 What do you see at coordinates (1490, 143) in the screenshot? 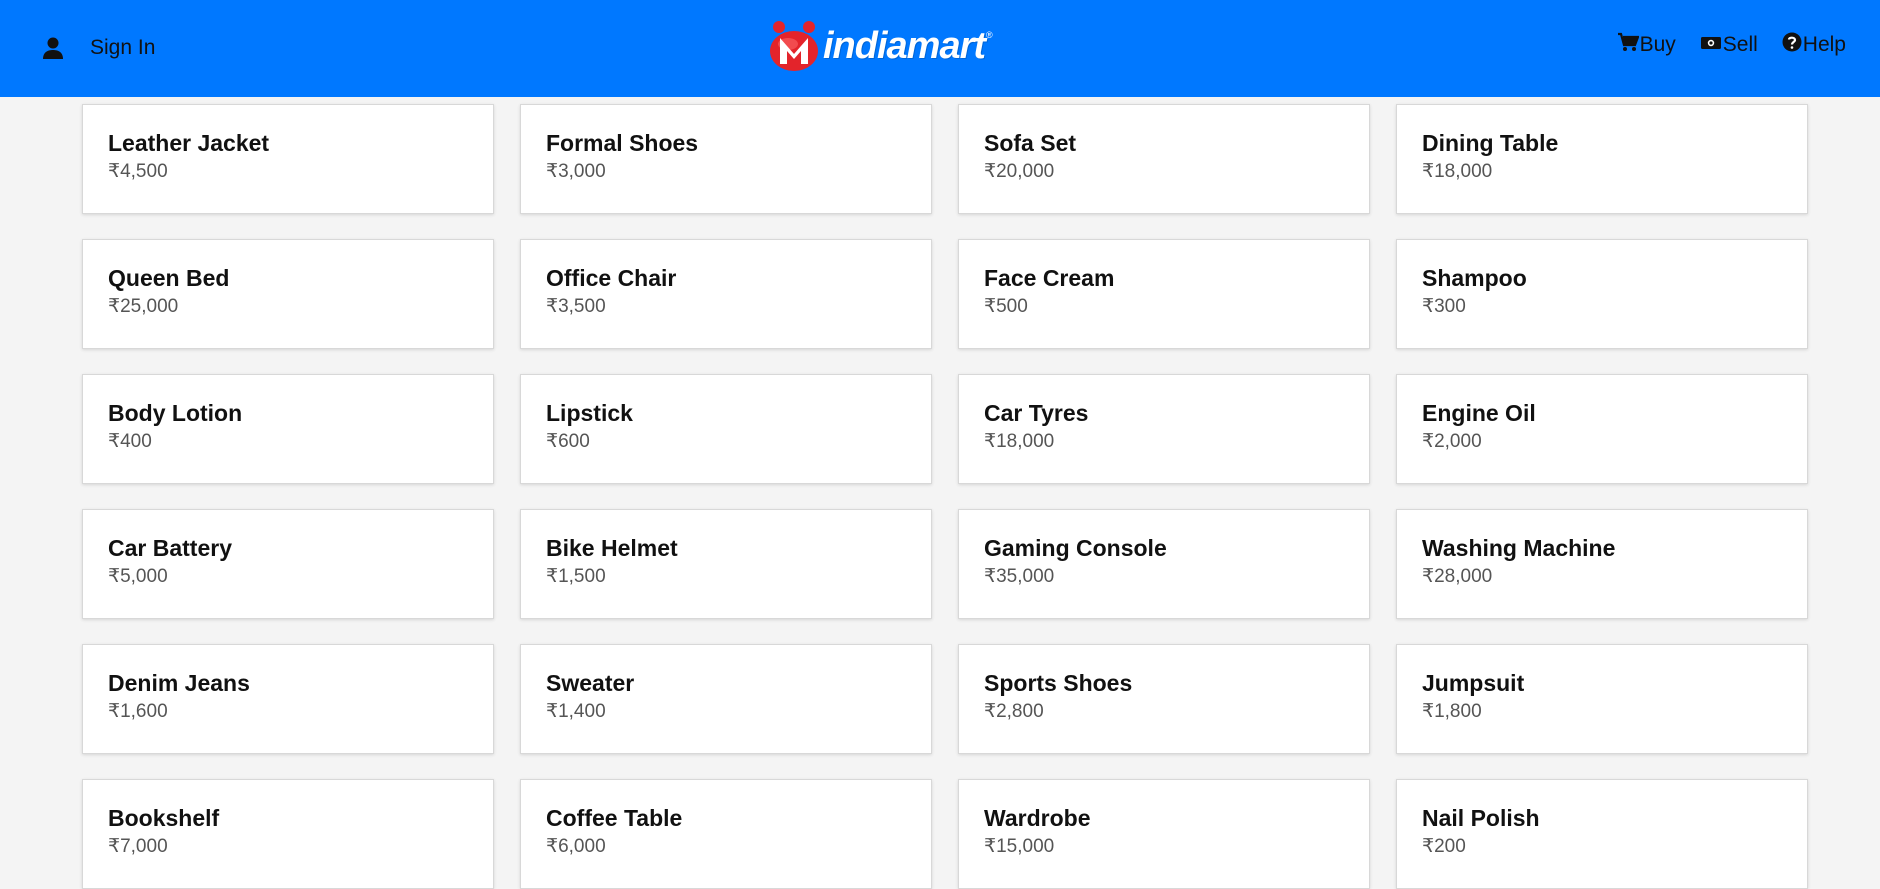
I see `product-name: Dining Table` at bounding box center [1490, 143].